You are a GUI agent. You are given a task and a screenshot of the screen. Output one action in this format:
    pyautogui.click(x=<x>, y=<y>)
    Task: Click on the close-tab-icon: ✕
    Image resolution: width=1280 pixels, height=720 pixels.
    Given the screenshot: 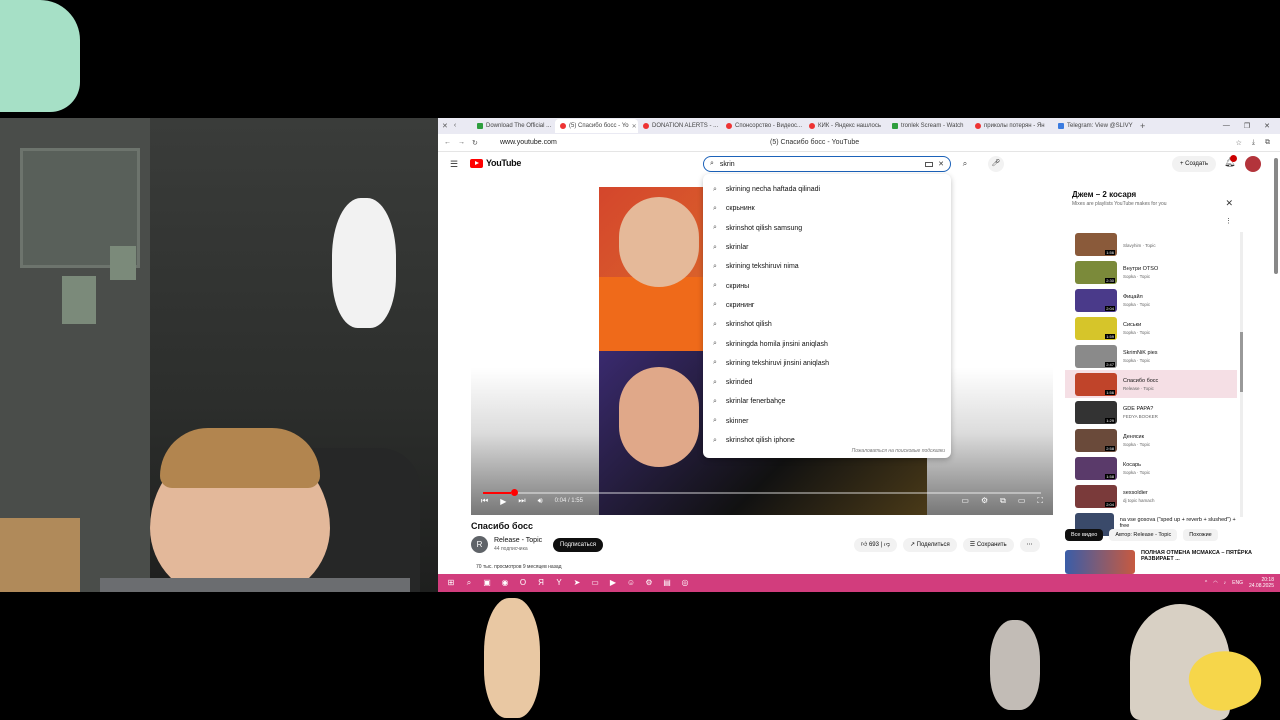 What is the action you would take?
    pyautogui.click(x=634, y=126)
    